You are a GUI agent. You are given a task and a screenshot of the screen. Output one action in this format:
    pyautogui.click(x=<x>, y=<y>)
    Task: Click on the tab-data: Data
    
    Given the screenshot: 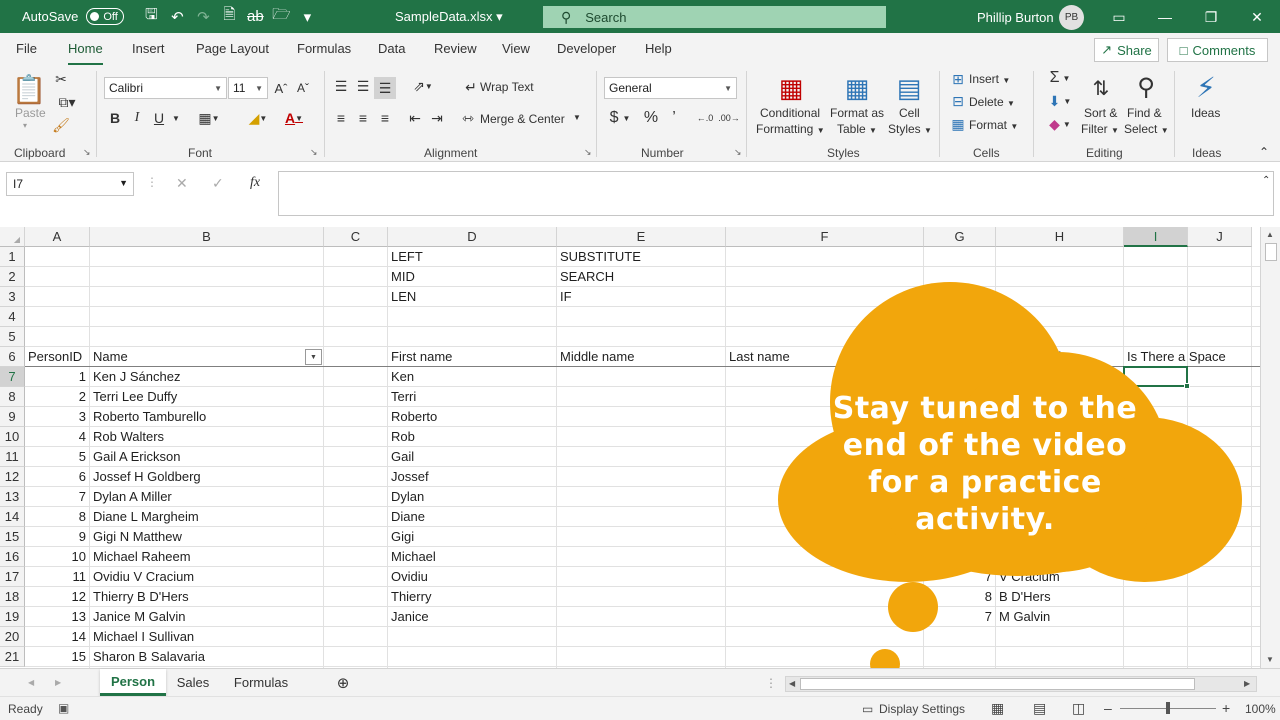 What is the action you would take?
    pyautogui.click(x=391, y=48)
    